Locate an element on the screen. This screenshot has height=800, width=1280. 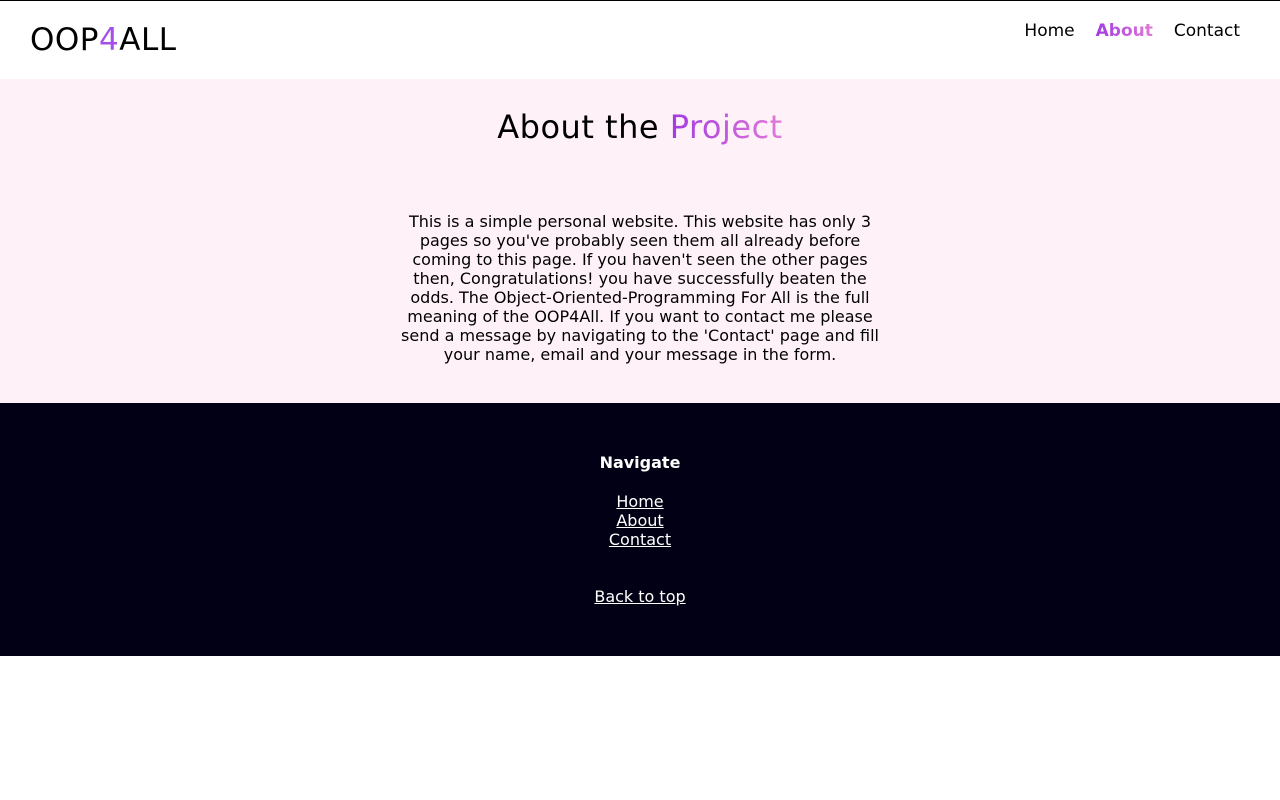
footer-nav-item: Home is located at coordinates (640, 501).